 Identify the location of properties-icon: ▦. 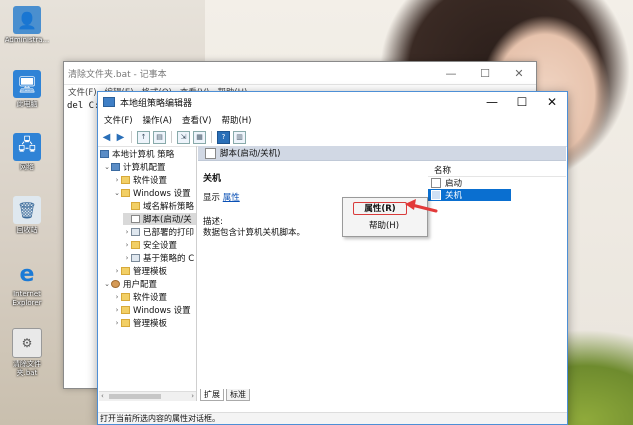
(199, 137).